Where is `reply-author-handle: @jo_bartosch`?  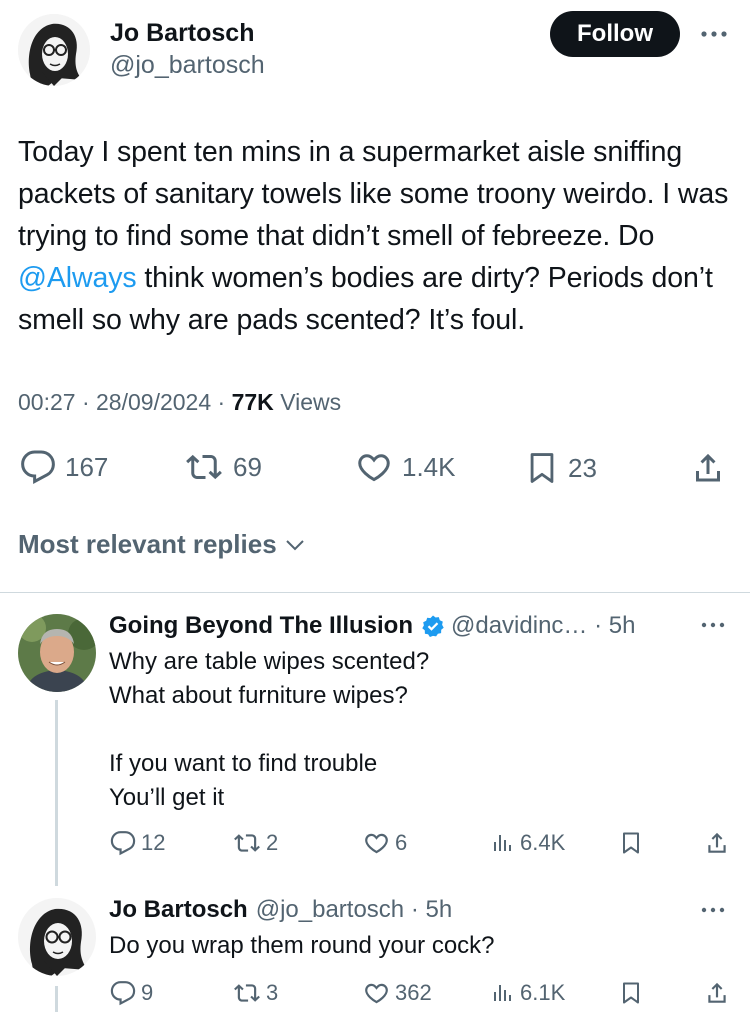
reply-author-handle: @jo_bartosch is located at coordinates (330, 910).